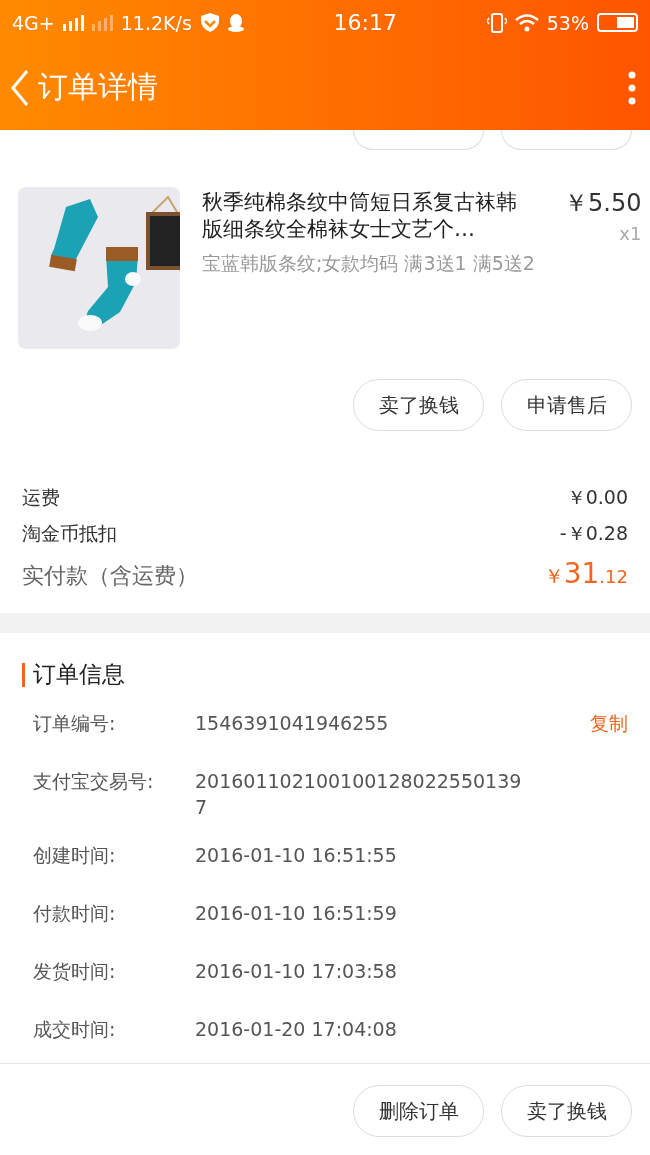 The width and height of the screenshot is (650, 1155). Describe the element at coordinates (296, 855) in the screenshot. I see `info-value: 2016-01-10 16:51:55` at that location.